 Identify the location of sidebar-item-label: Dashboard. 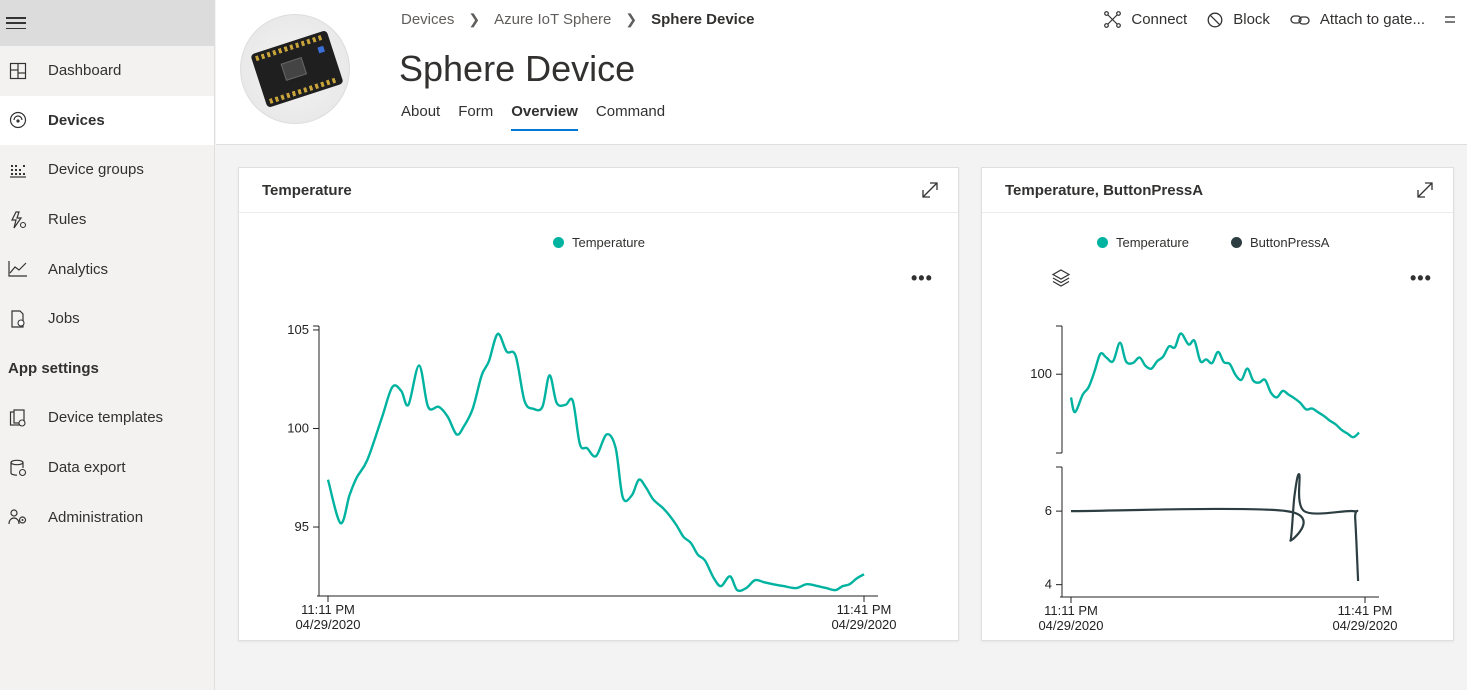
(85, 71).